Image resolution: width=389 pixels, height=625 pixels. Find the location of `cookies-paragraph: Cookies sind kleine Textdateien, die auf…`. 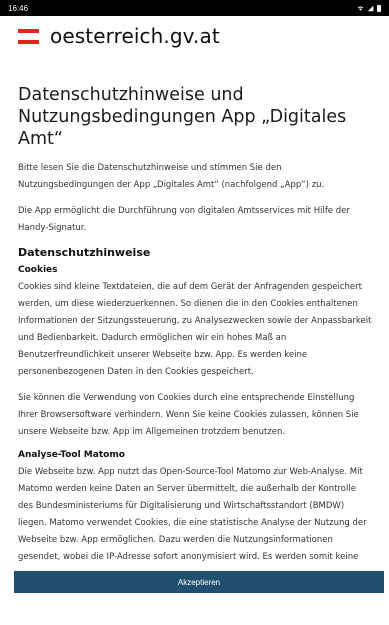

cookies-paragraph: Cookies sind kleine Textdateien, die auf… is located at coordinates (195, 329).